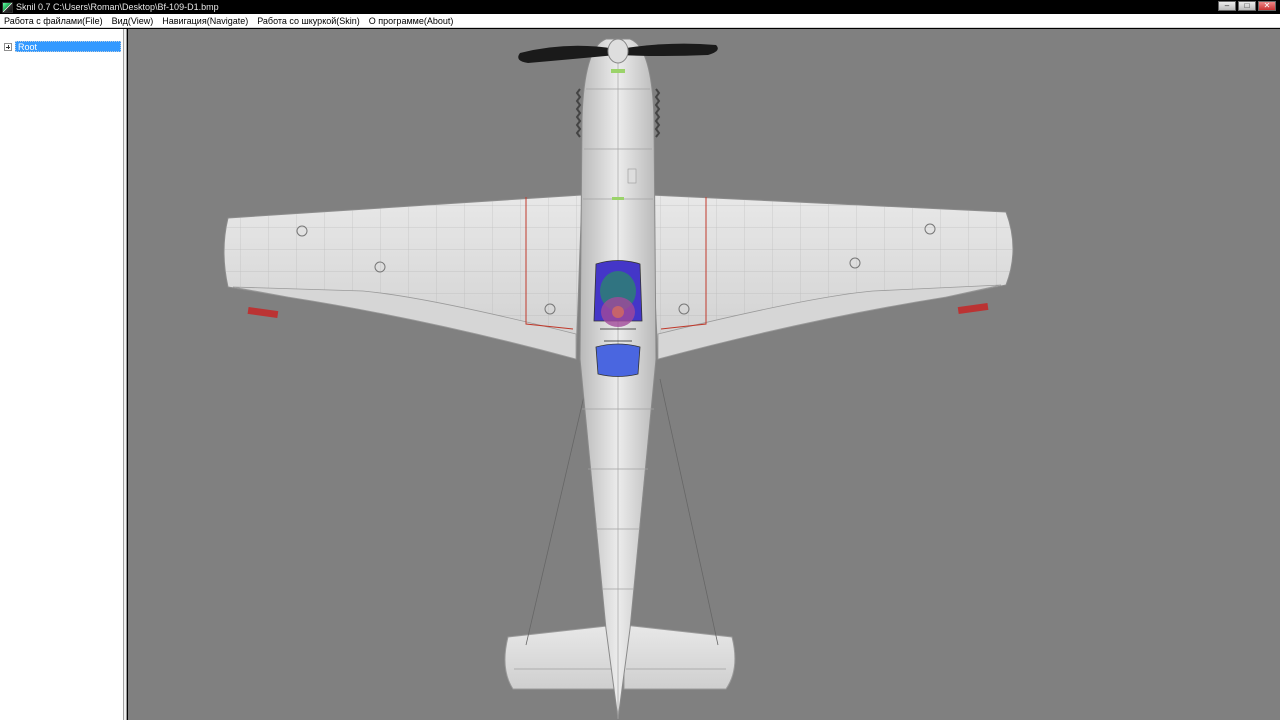 Image resolution: width=1280 pixels, height=720 pixels. What do you see at coordinates (403, 277) in the screenshot?
I see `left-wing` at bounding box center [403, 277].